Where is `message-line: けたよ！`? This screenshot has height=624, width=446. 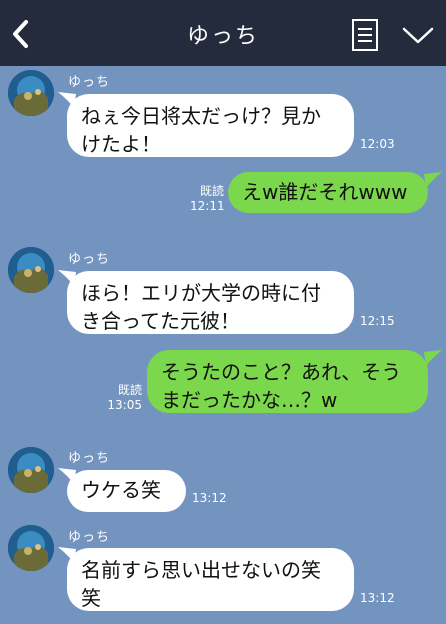
message-line: けたよ！ is located at coordinates (121, 144).